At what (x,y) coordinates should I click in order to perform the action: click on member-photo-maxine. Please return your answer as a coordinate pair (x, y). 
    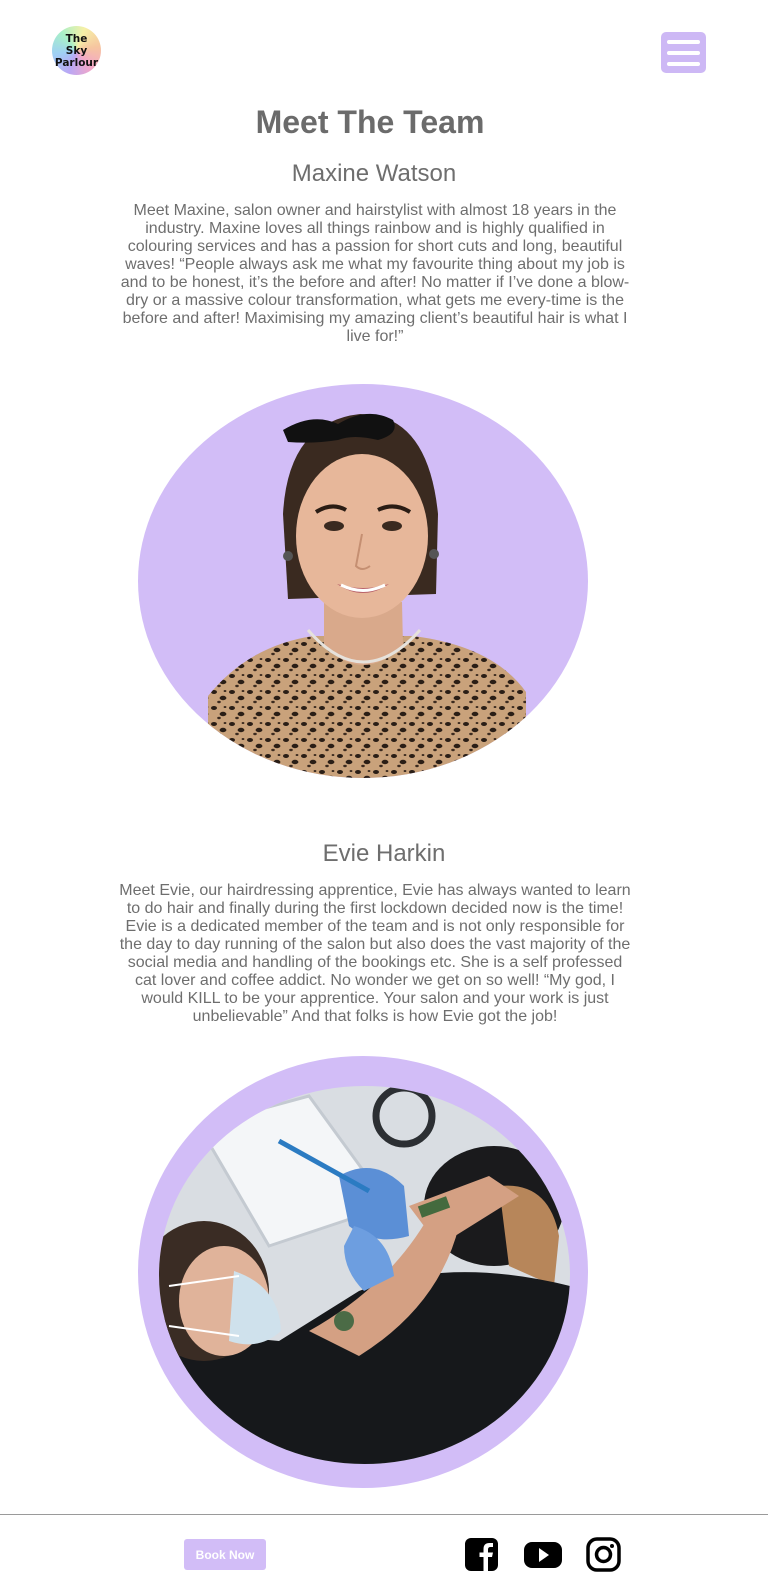
    Looking at the image, I should click on (363, 581).